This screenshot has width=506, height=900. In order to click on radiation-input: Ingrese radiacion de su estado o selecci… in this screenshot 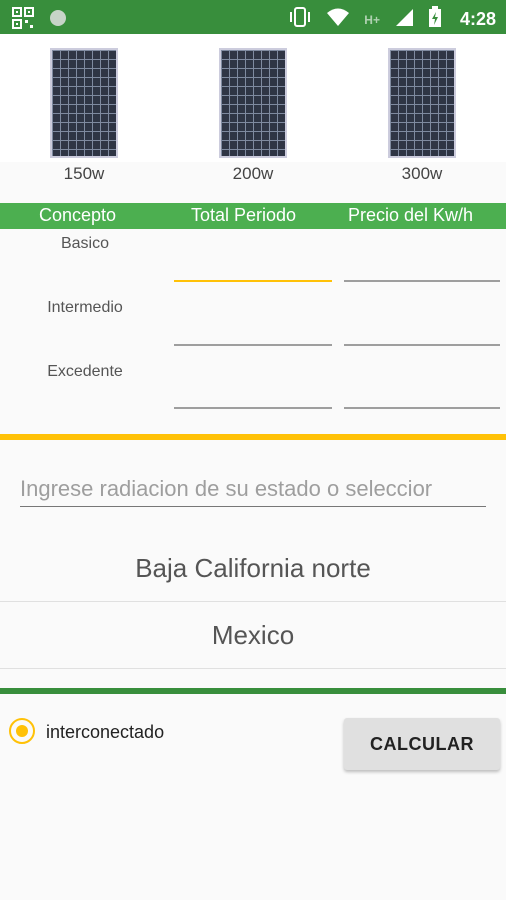, I will do `click(253, 489)`.